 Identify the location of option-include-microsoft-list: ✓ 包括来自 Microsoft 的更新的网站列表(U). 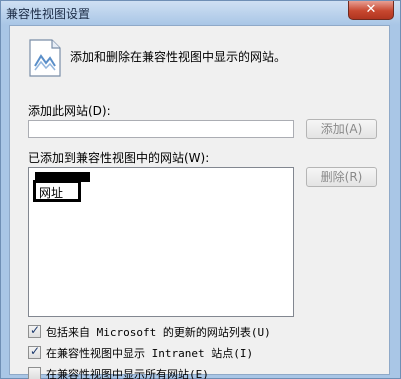
(178, 332).